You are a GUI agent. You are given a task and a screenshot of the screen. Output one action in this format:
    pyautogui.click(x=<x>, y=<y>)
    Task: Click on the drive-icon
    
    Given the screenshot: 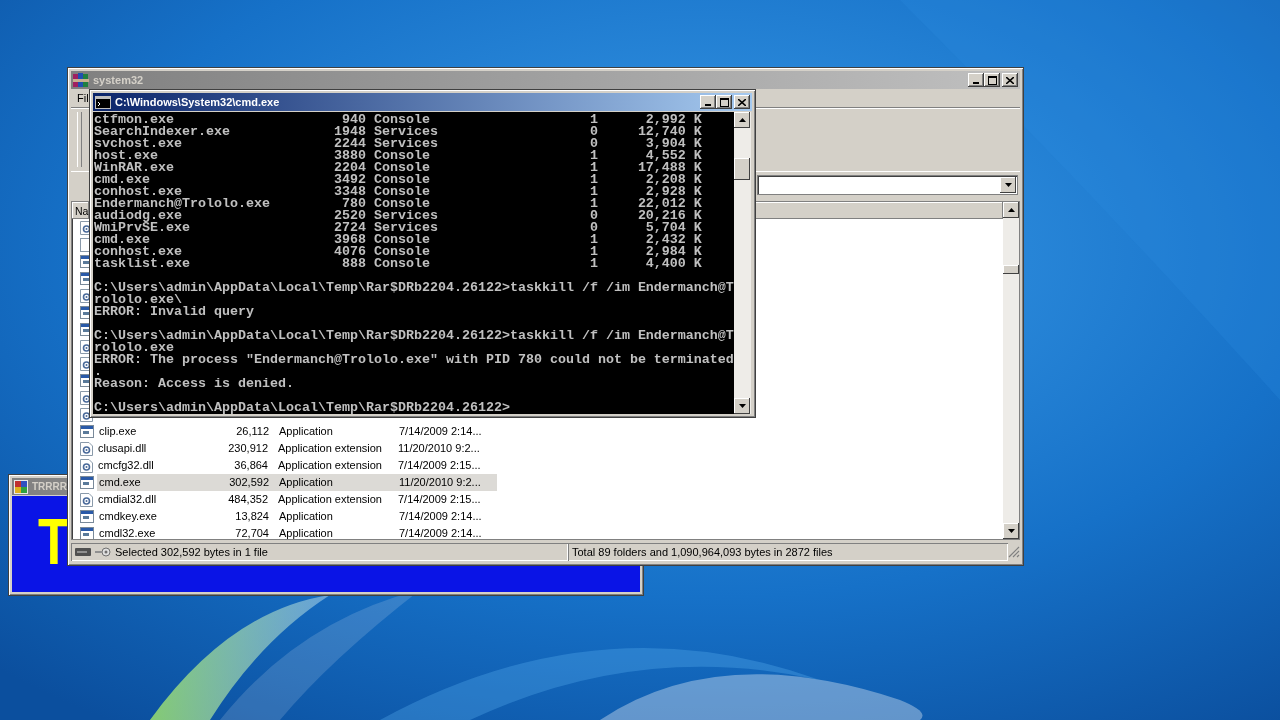 What is the action you would take?
    pyautogui.click(x=83, y=552)
    